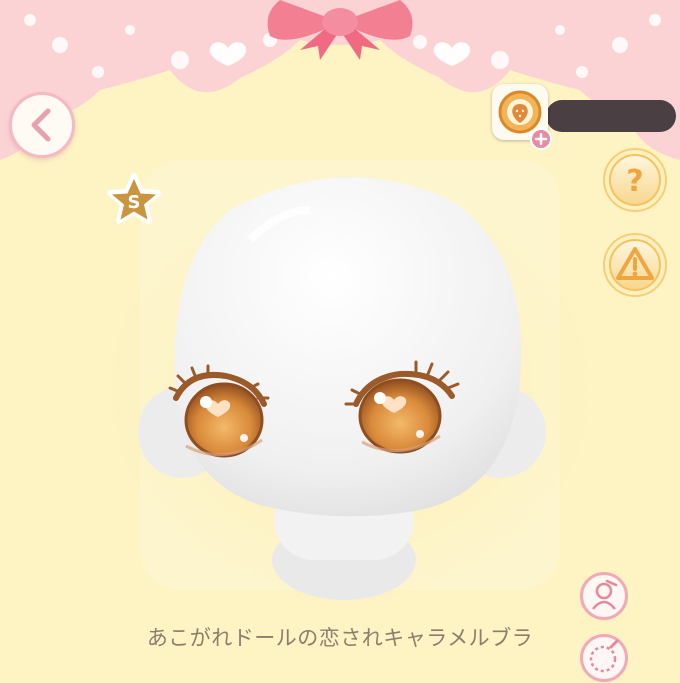 The image size is (680, 683). I want to click on help-button: ?, so click(635, 180).